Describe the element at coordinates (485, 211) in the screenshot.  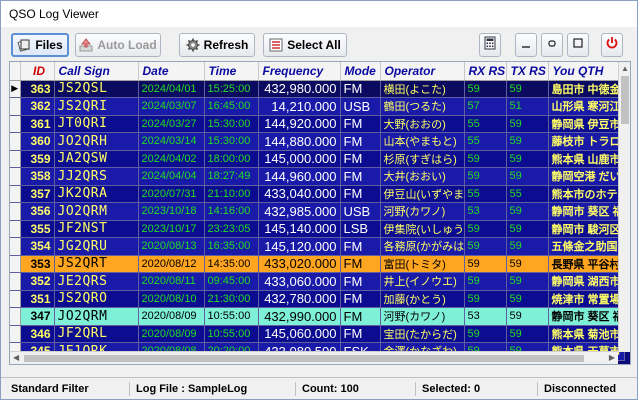
I see `cell-rx: 53` at that location.